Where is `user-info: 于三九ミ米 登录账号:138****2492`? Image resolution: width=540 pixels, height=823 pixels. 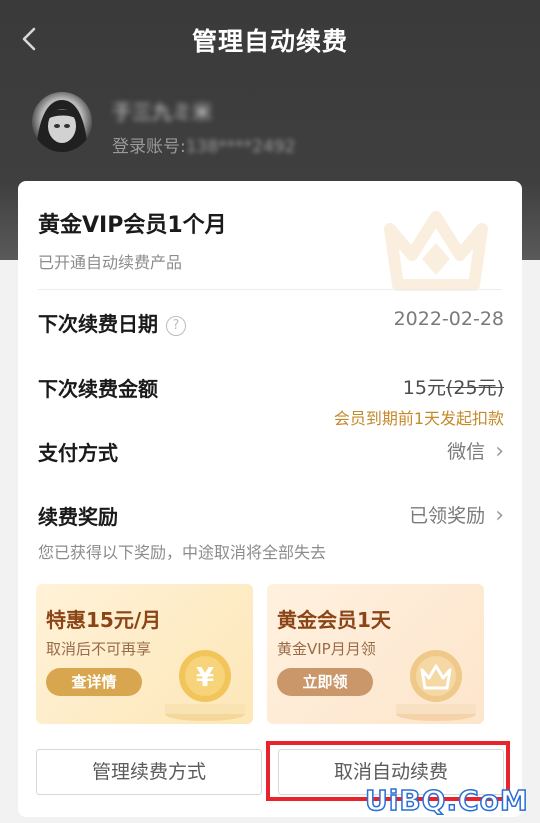 user-info: 于三九ミ米 登录账号:138****2492 is located at coordinates (272, 127).